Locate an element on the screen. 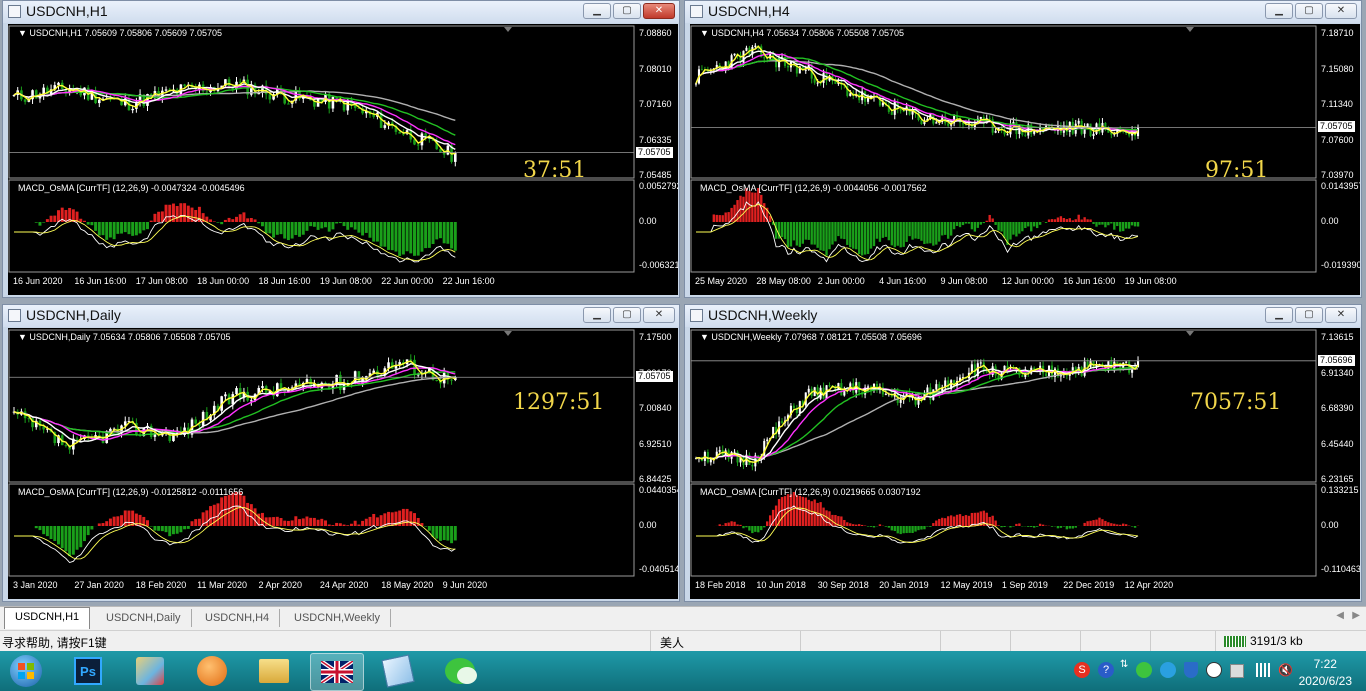 This screenshot has width=1366, height=691. time-axis-tick: 2 Jun 00:00 is located at coordinates (841, 281).